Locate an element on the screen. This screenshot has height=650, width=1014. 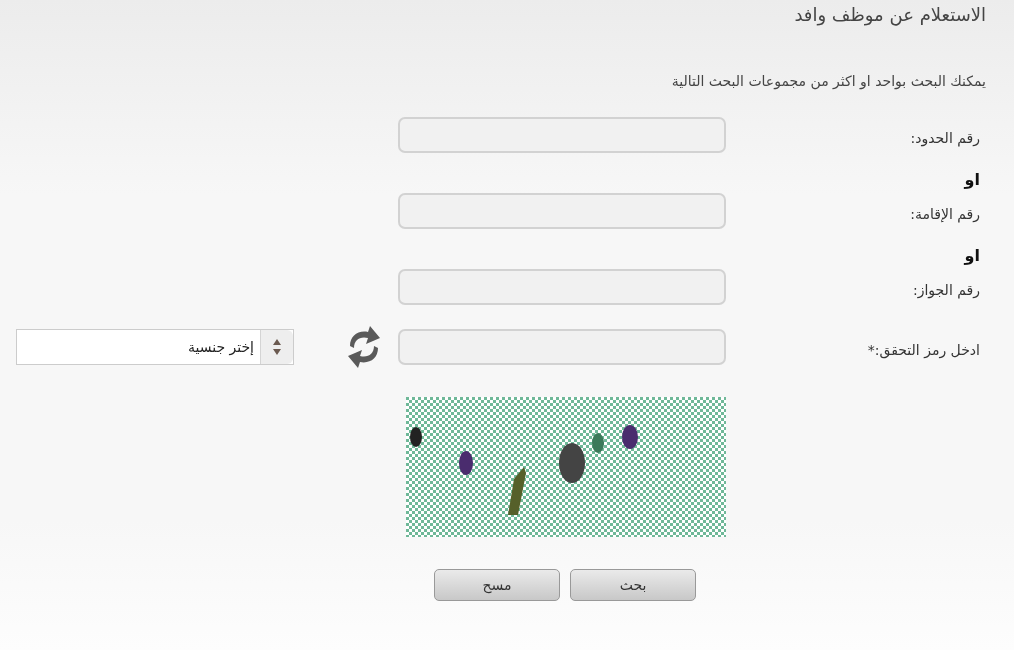
field-label: رقم الحدود: is located at coordinates (945, 137).